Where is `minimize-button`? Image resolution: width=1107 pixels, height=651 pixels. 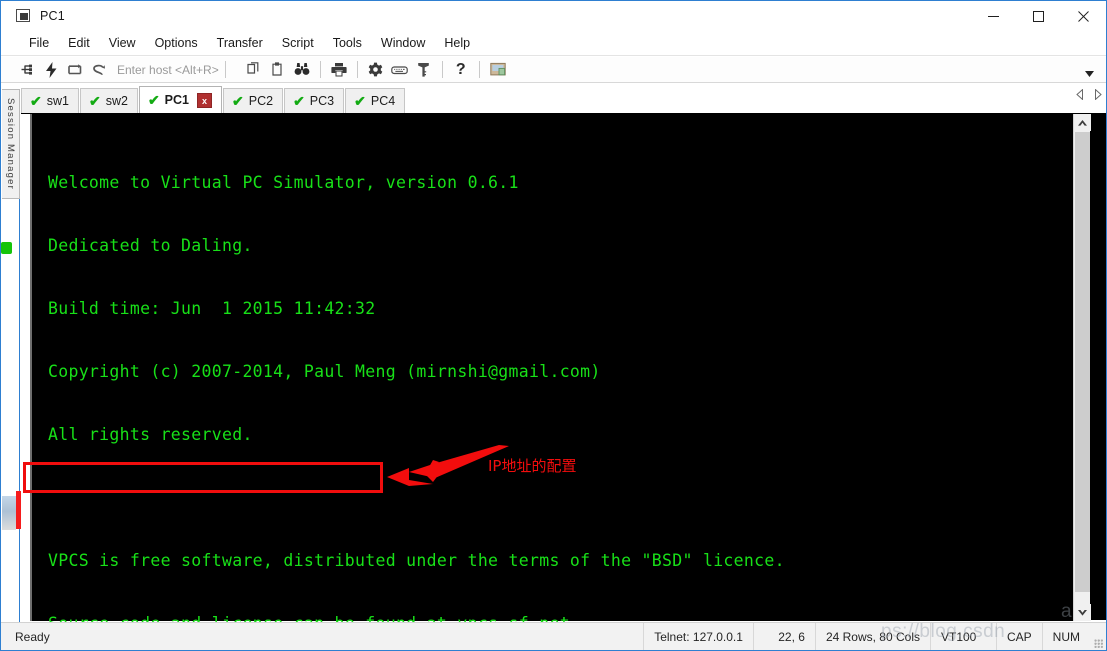
minimize-button is located at coordinates (993, 16).